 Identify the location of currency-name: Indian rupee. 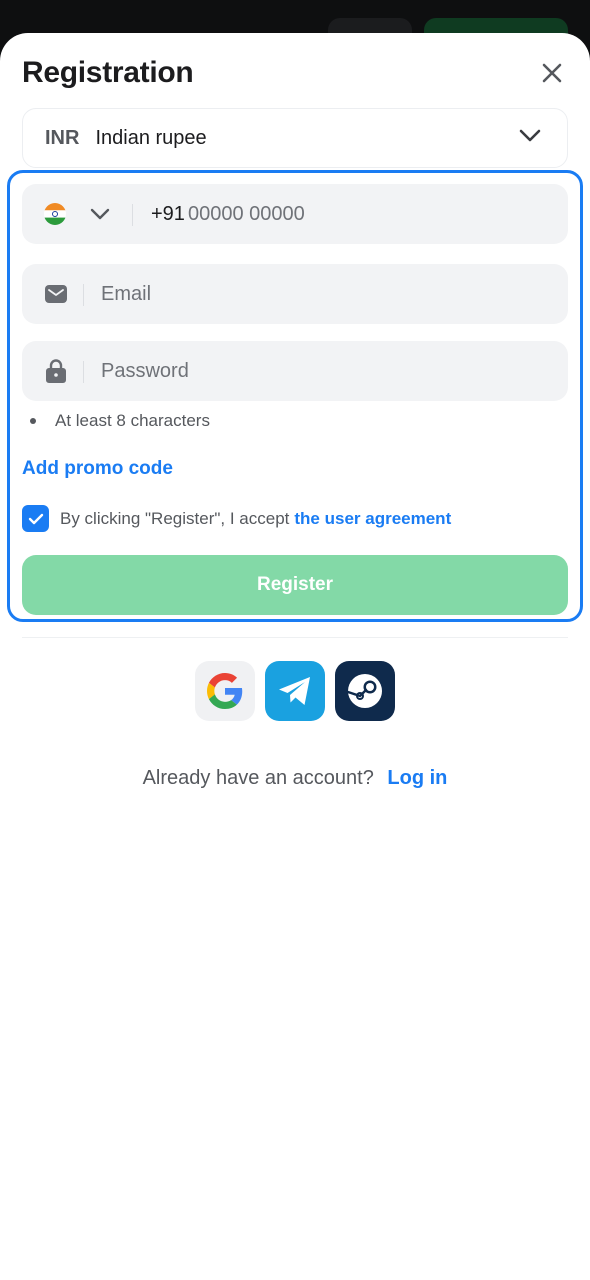
(151, 137).